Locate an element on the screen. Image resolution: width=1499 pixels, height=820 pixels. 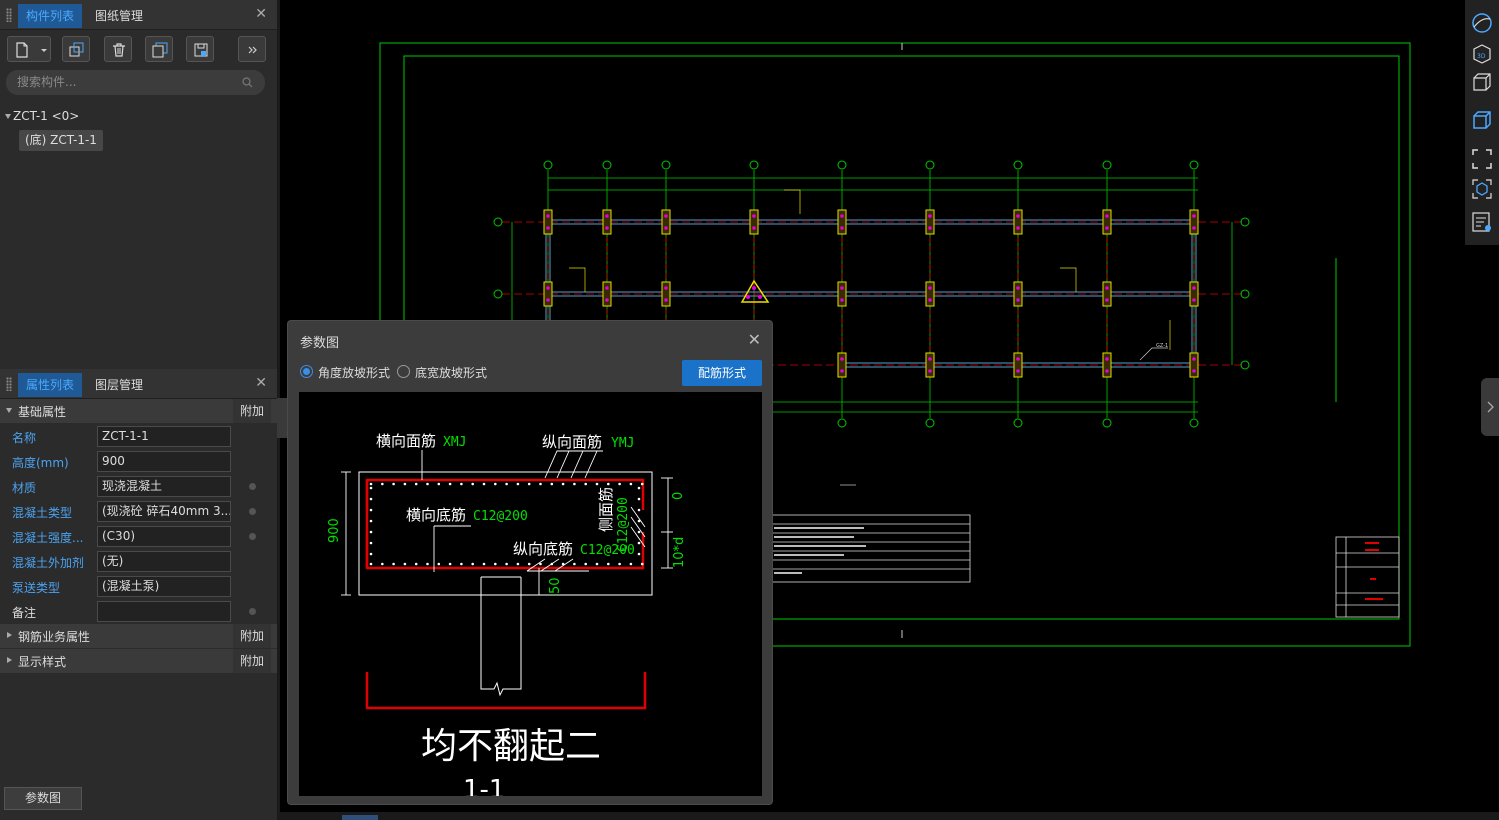
property-row: 材质 现浇混凝土 is located at coordinates (138, 486).